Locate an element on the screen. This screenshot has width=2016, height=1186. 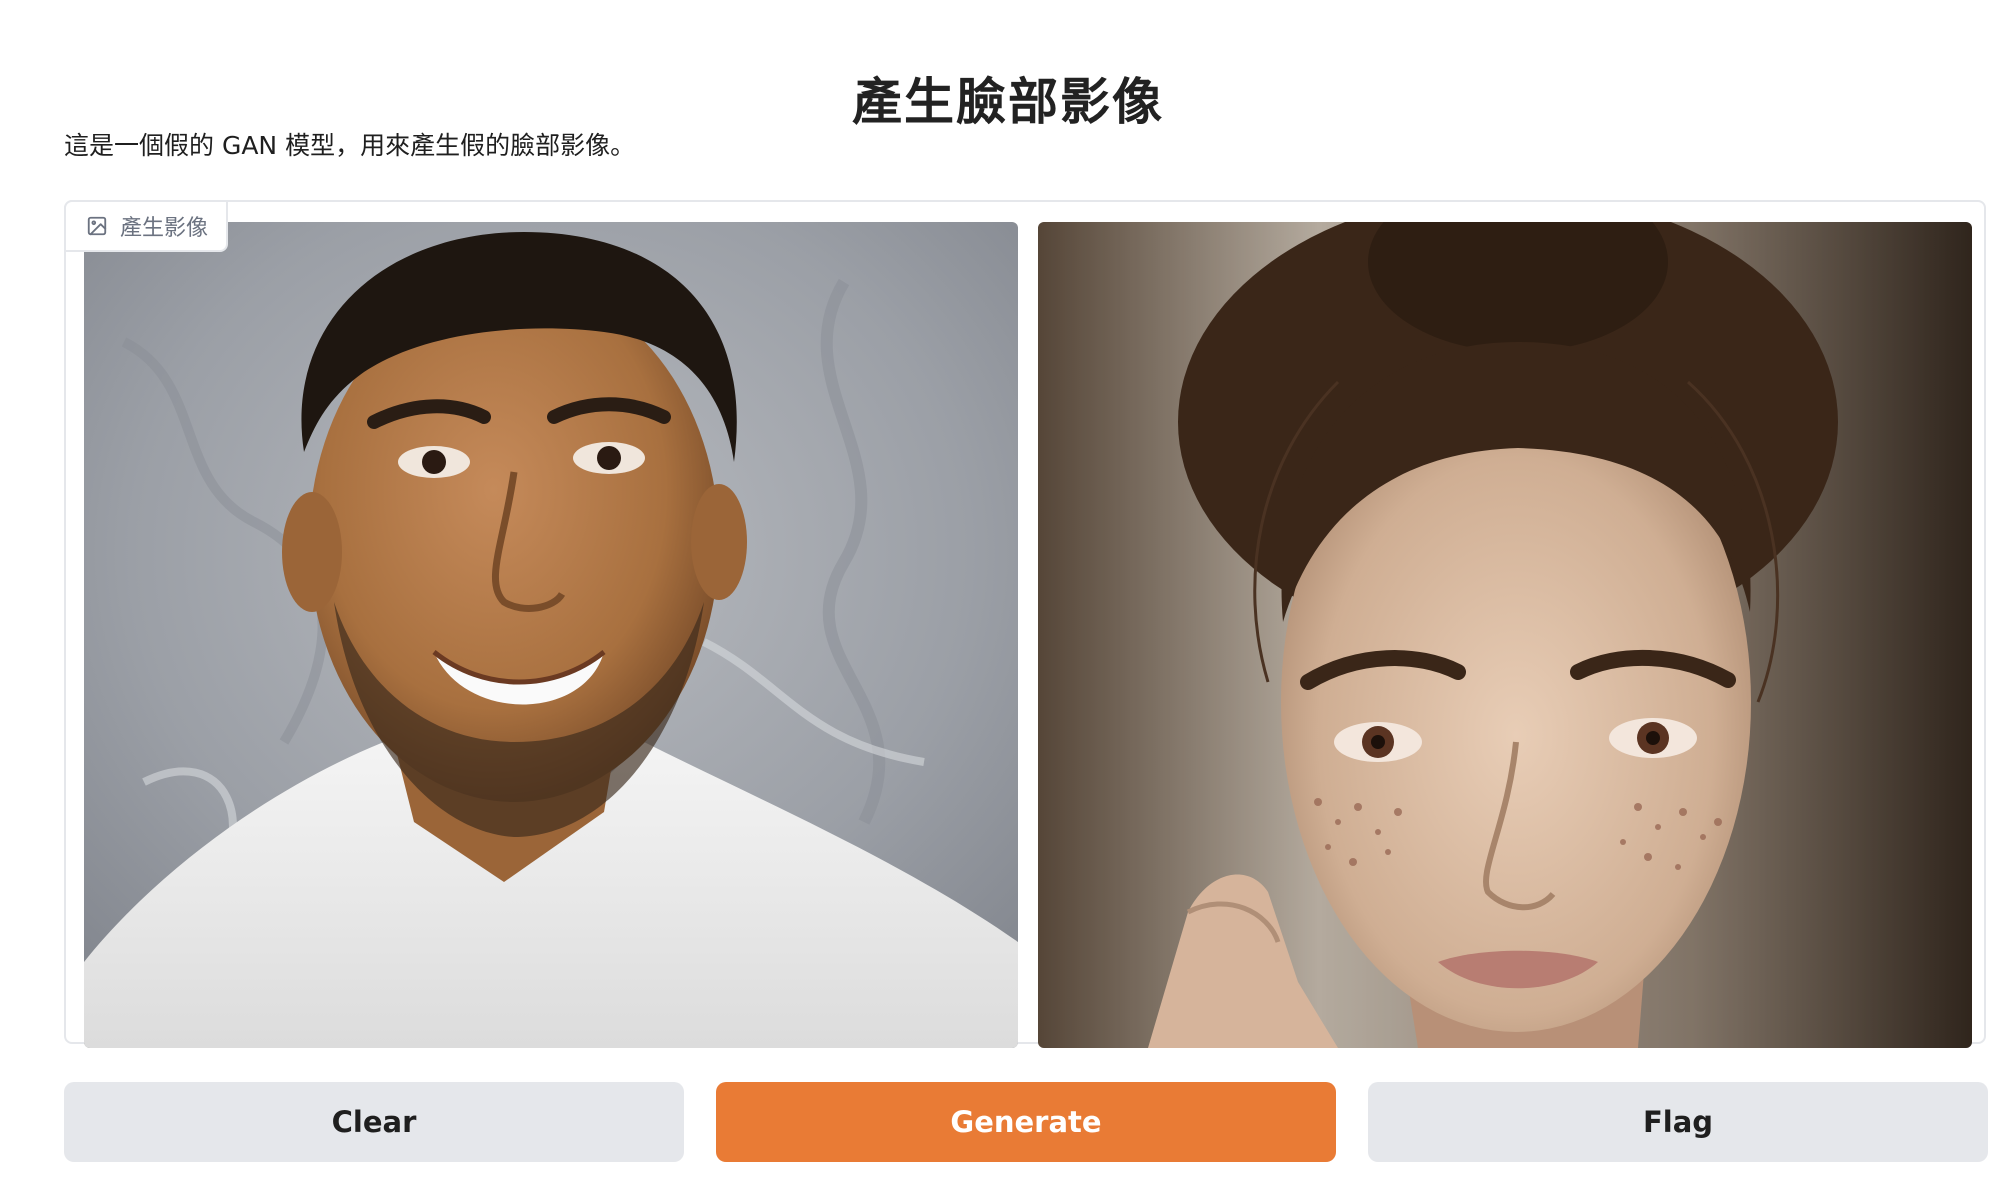
image-icon is located at coordinates (97, 226).